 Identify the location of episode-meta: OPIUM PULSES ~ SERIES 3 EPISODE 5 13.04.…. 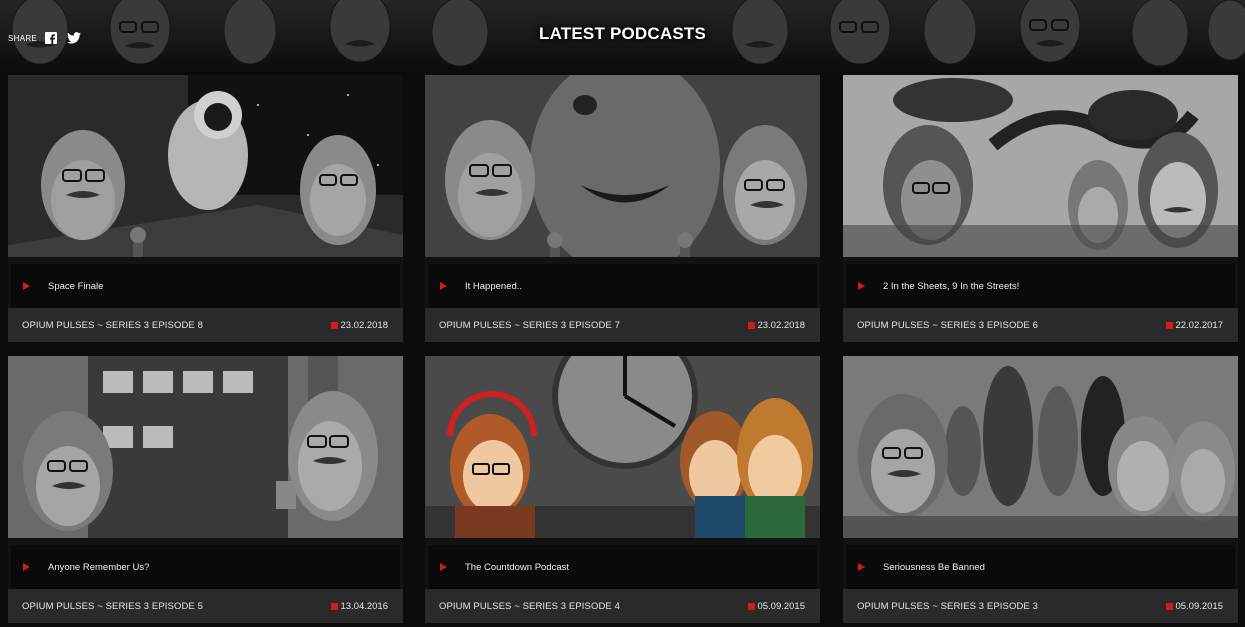
(205, 606).